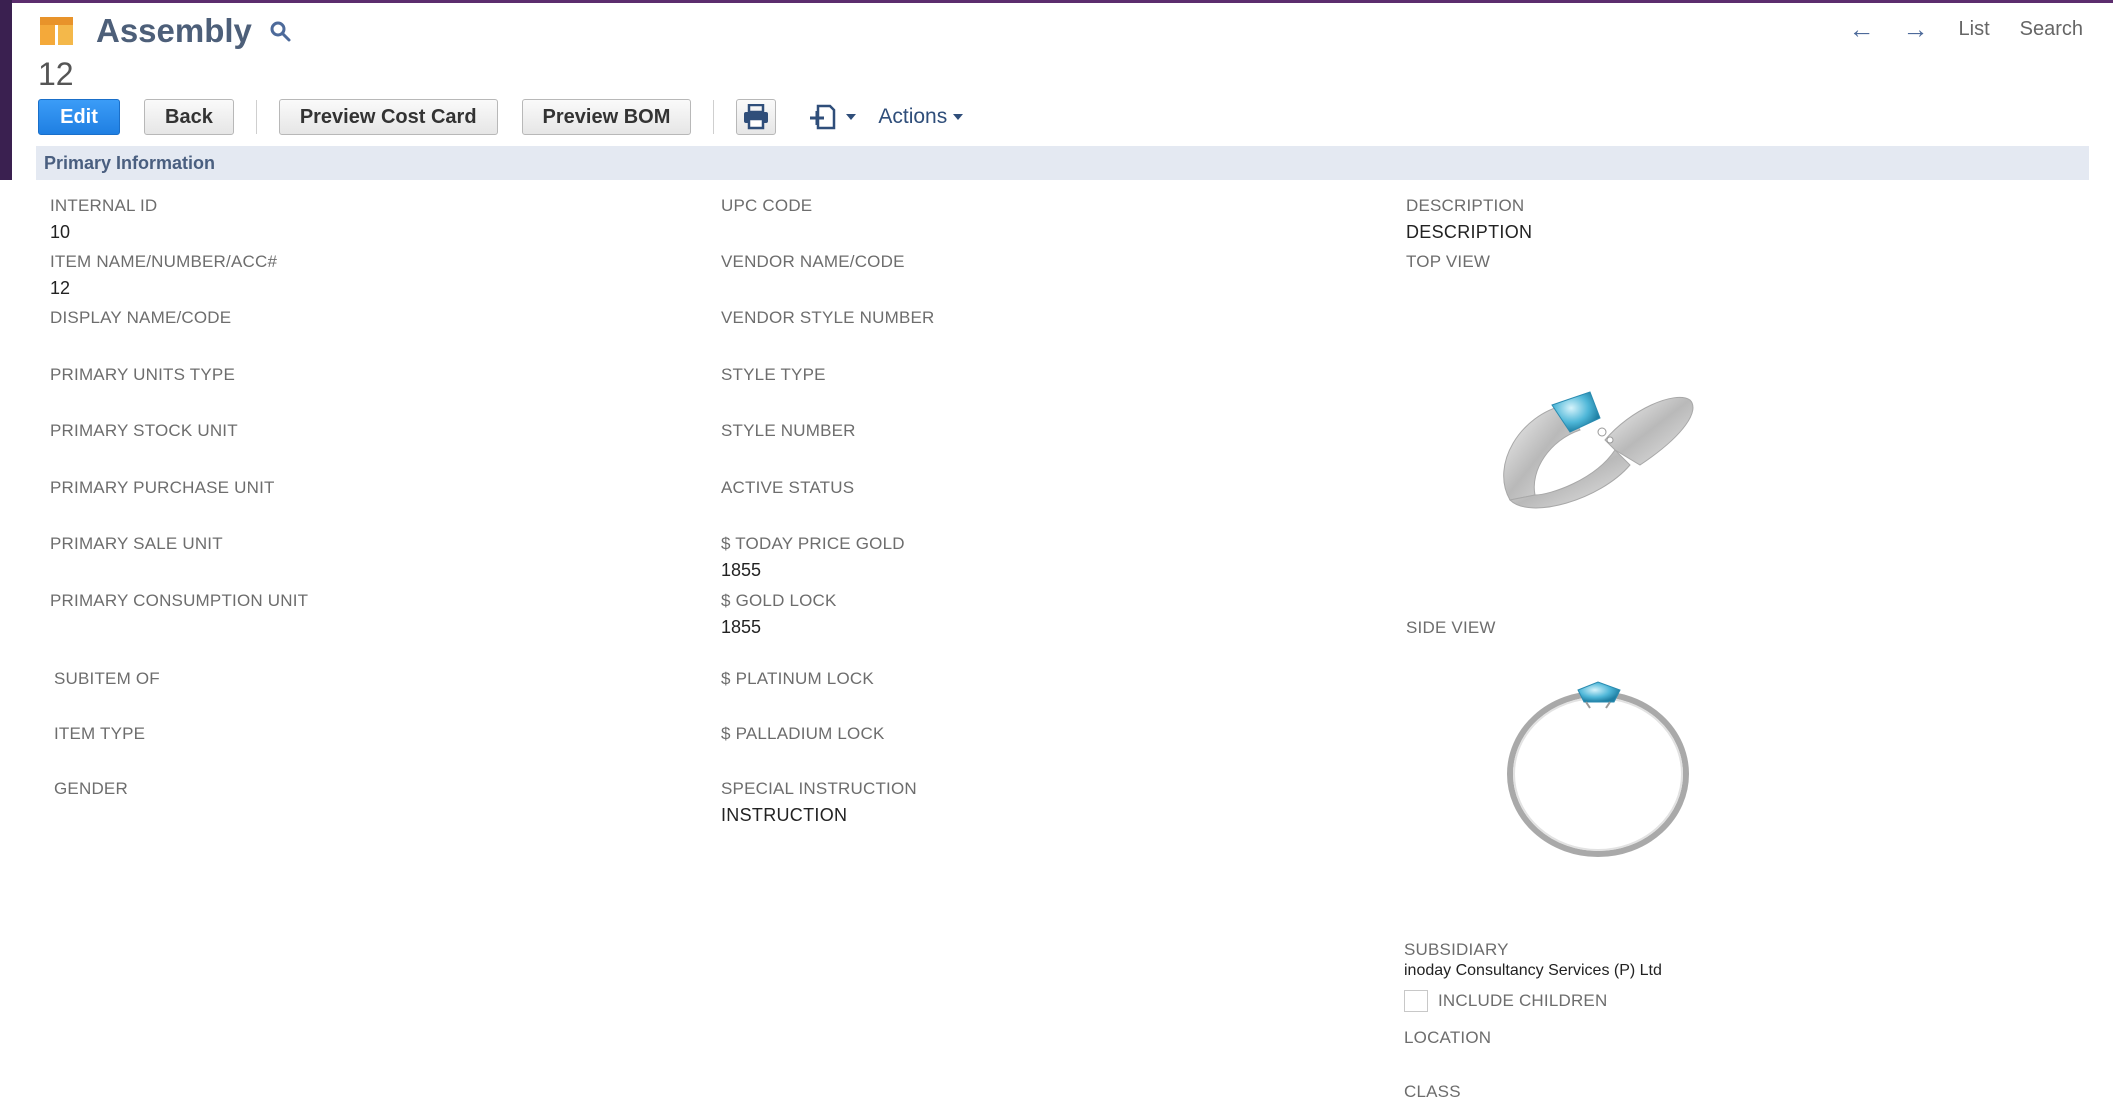 The image size is (2113, 1104). I want to click on field-label: SPECIAL INSTRUCTION, so click(819, 788).